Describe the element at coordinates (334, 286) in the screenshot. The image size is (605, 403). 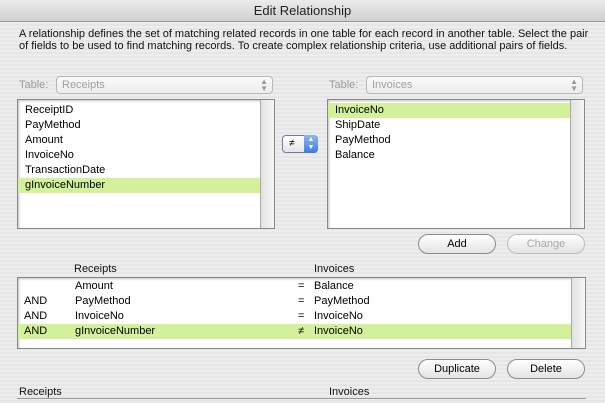
I see `criteria-right-field: Balance` at that location.